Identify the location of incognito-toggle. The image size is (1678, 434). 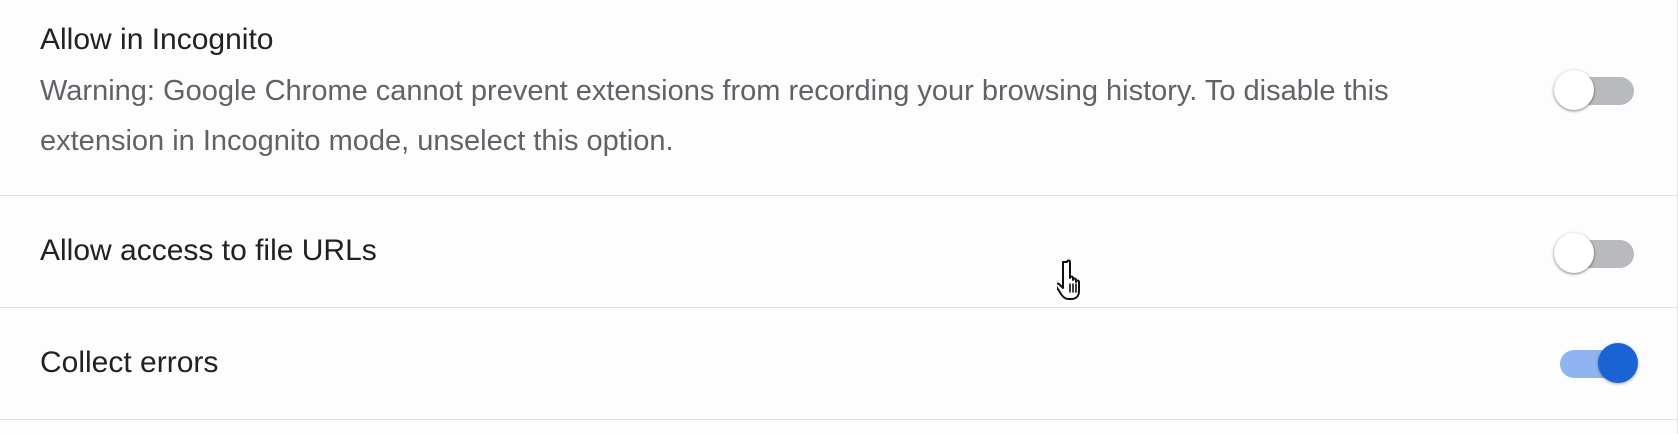
(1596, 90).